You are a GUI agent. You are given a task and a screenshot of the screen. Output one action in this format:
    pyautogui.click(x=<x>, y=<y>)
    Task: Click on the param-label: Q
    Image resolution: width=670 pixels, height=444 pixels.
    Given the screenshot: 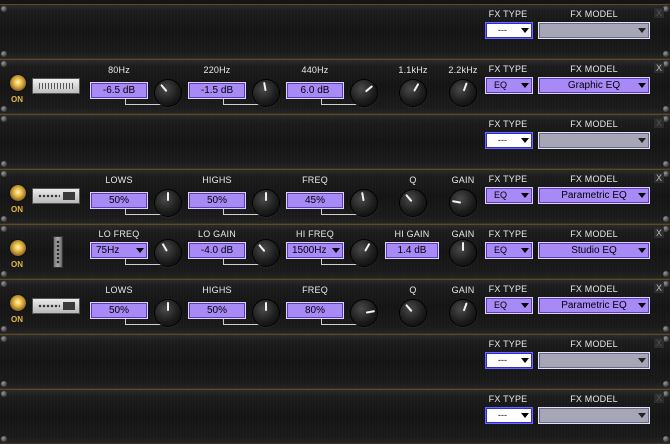 What is the action you would take?
    pyautogui.click(x=413, y=290)
    